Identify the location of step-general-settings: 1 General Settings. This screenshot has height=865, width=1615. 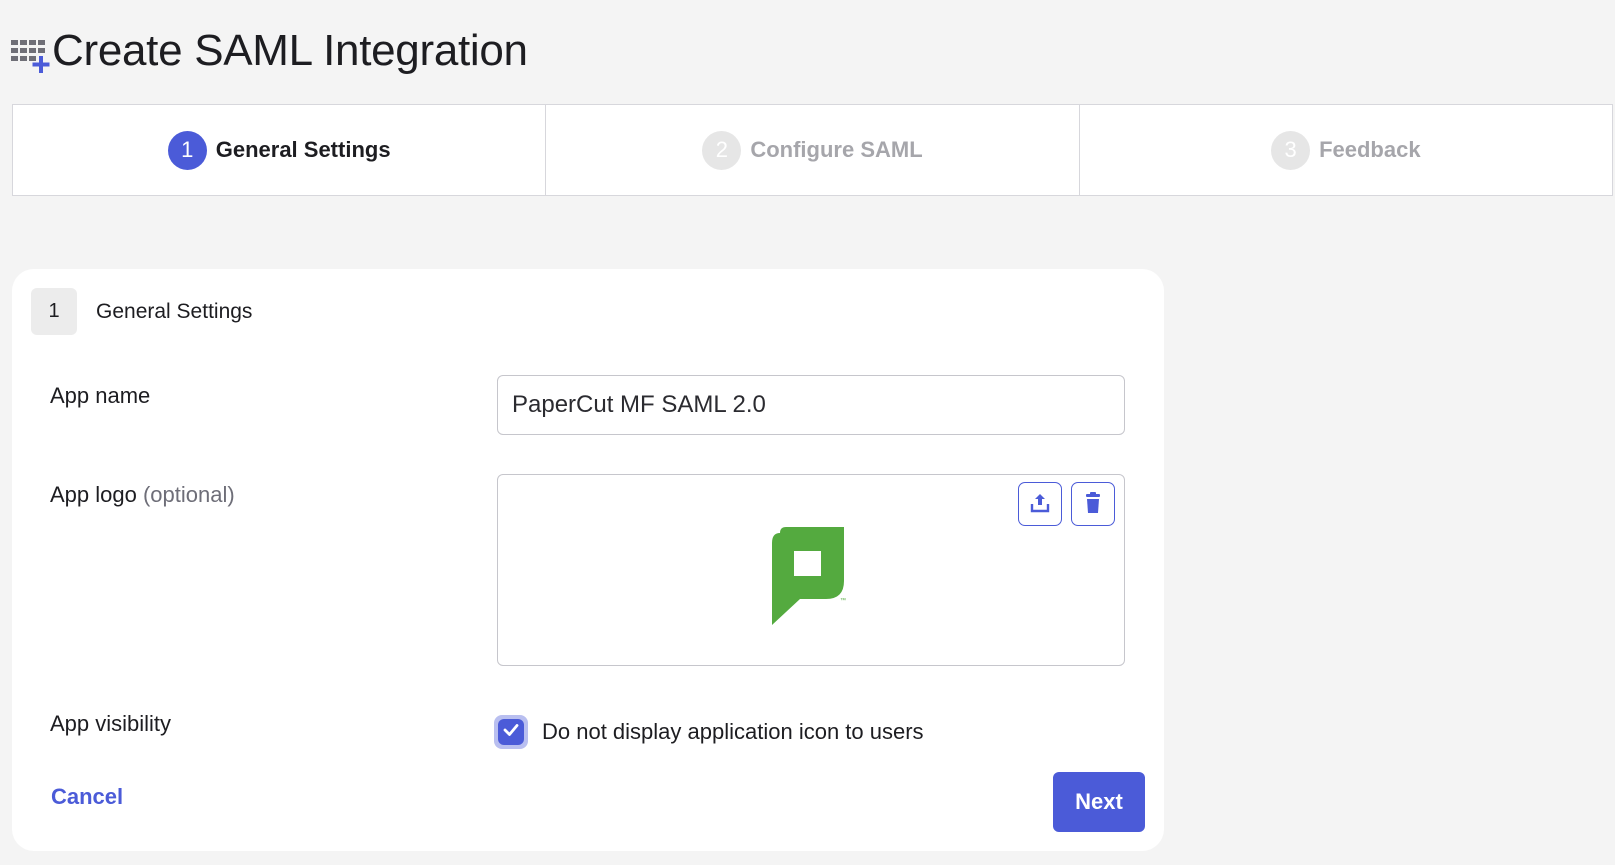
(280, 150).